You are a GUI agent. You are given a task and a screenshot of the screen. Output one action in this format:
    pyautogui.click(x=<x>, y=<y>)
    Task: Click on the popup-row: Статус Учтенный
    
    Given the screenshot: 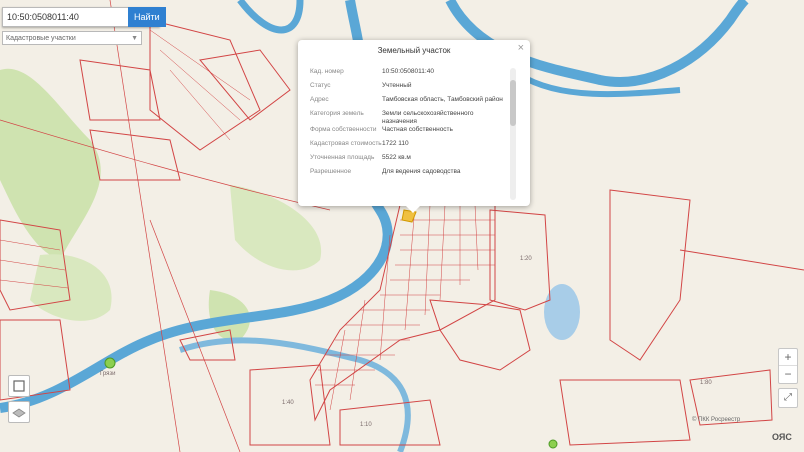 What is the action you would take?
    pyautogui.click(x=408, y=89)
    